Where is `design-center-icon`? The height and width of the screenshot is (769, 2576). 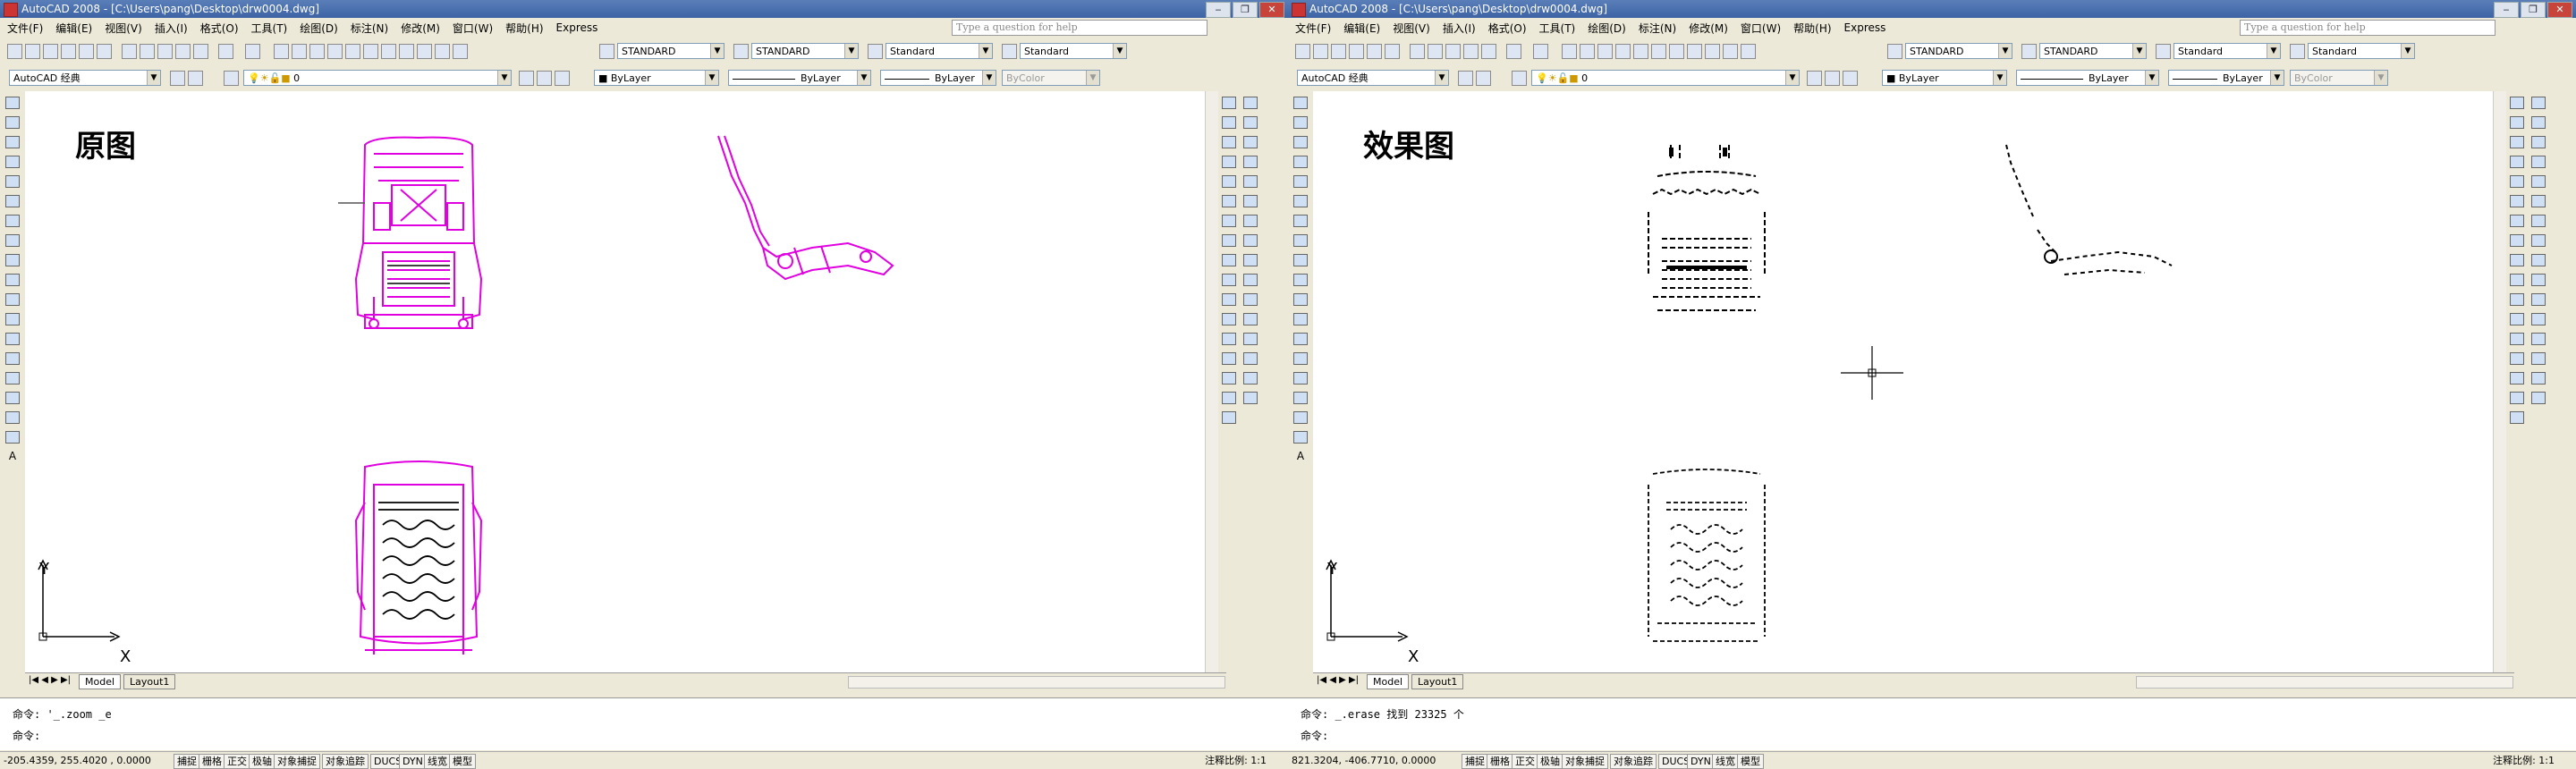 design-center-icon is located at coordinates (370, 52).